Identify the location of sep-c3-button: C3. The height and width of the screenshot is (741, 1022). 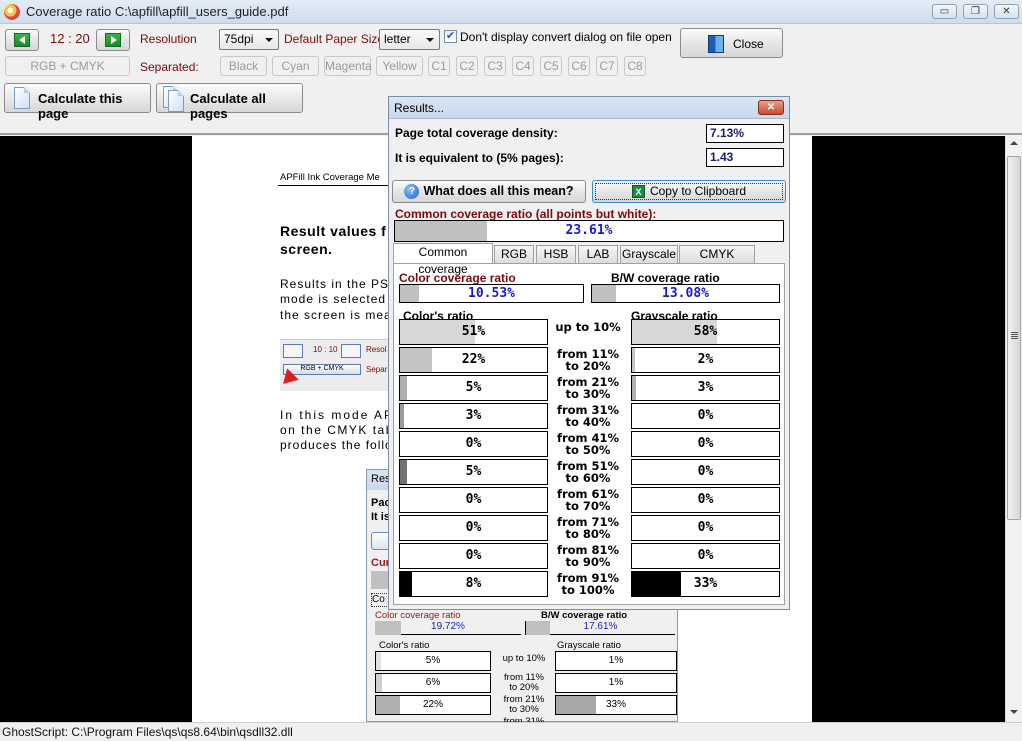
(495, 66).